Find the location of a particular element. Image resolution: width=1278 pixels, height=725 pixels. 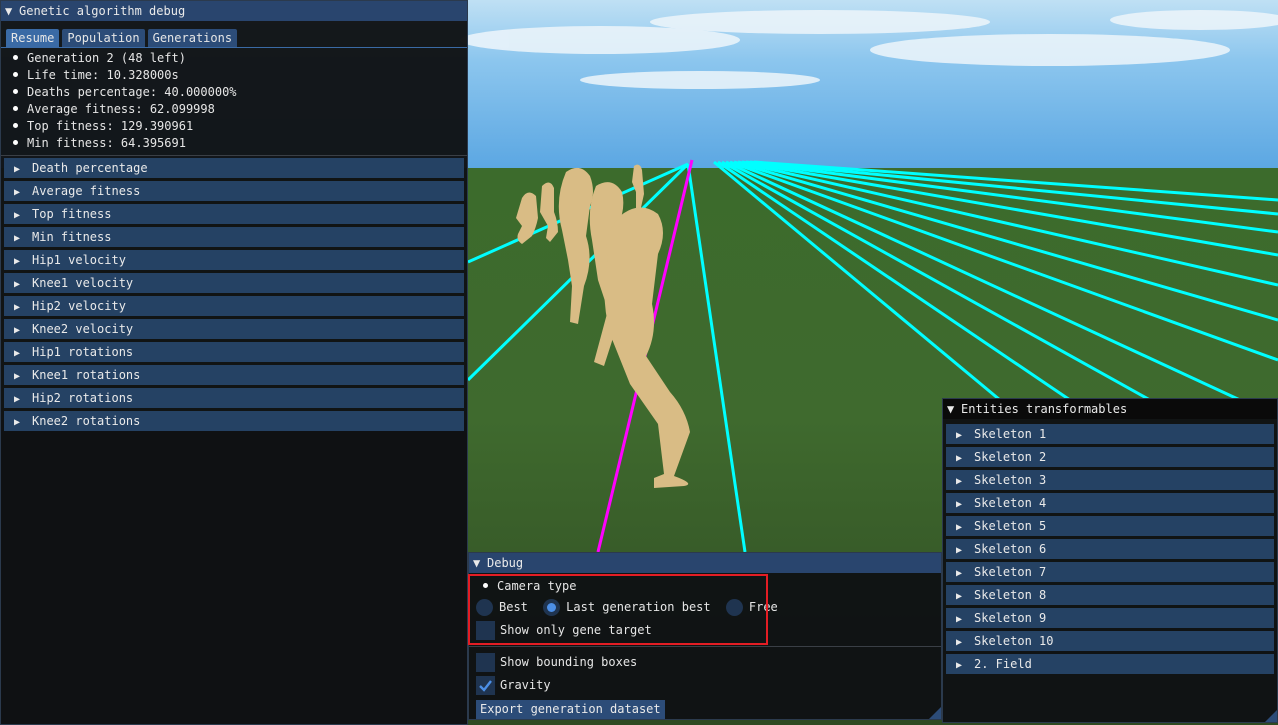

section-hip2-rotations: ▶ Hip2 rotations is located at coordinates (234, 398).